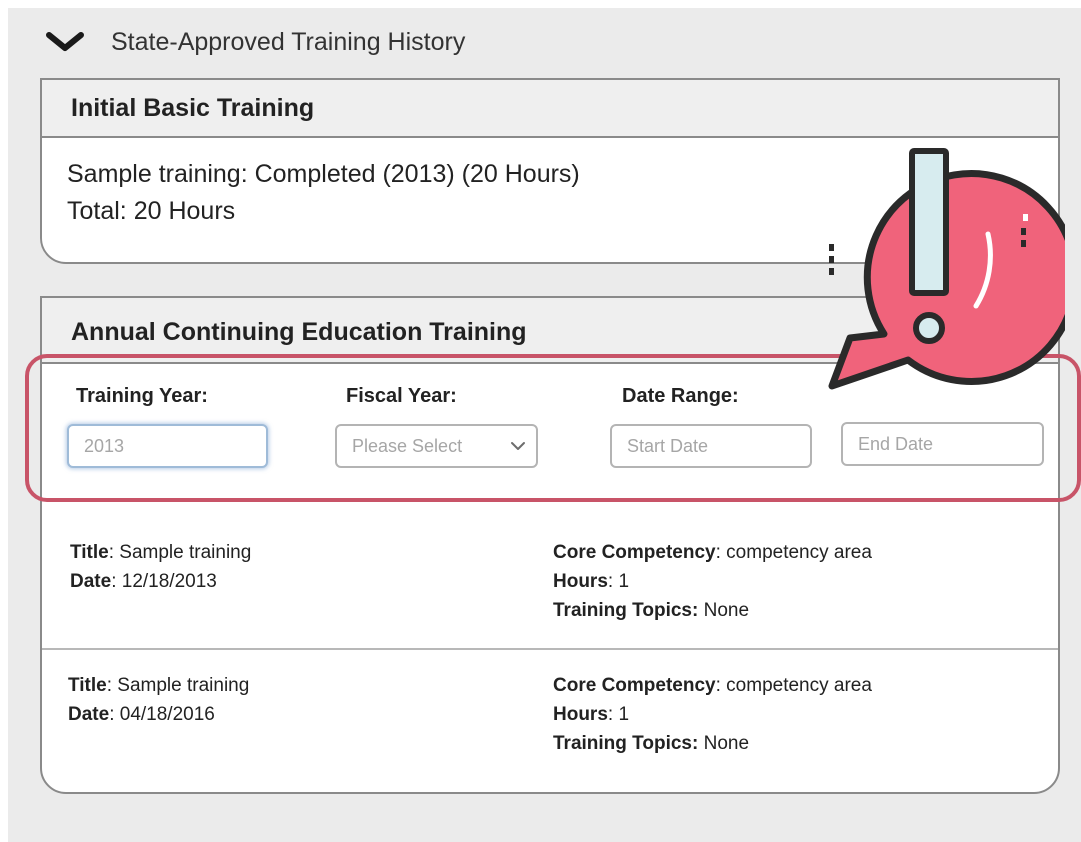 The height and width of the screenshot is (842, 1081). I want to click on record-date: 04/18/2016, so click(167, 714).